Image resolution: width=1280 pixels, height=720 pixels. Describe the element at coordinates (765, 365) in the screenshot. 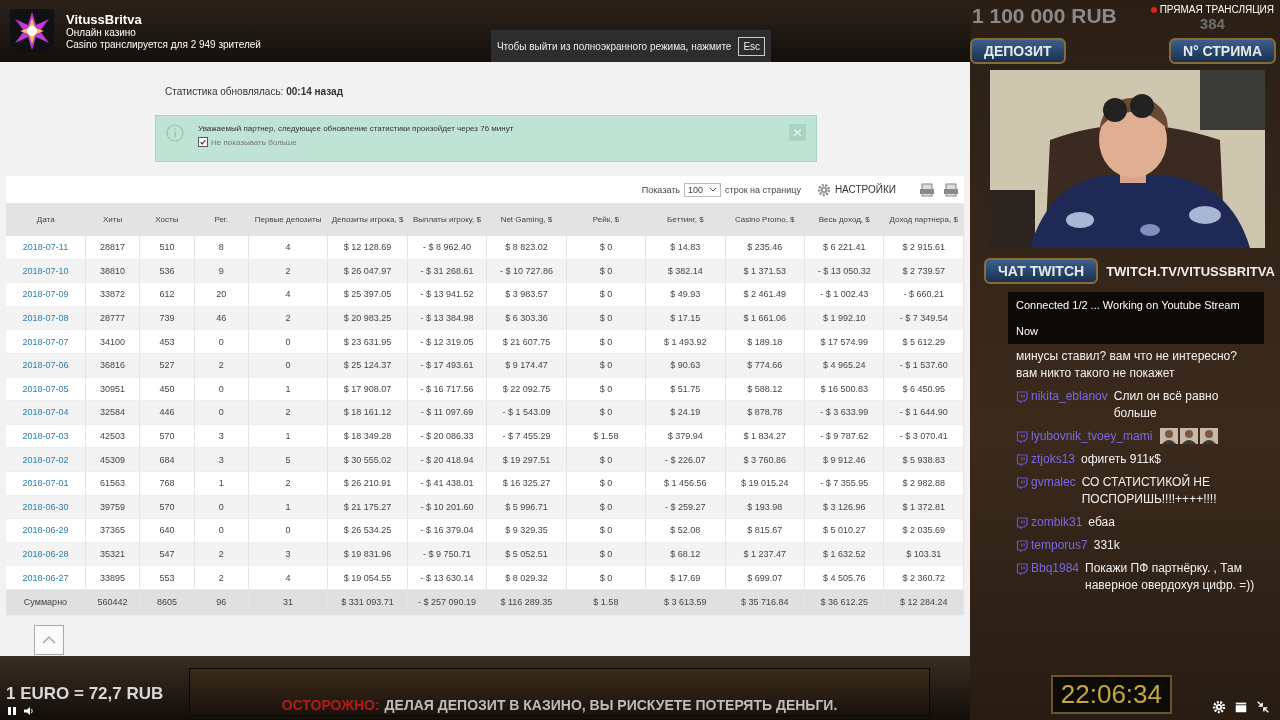

I see `table-cell: $ 774.66` at that location.